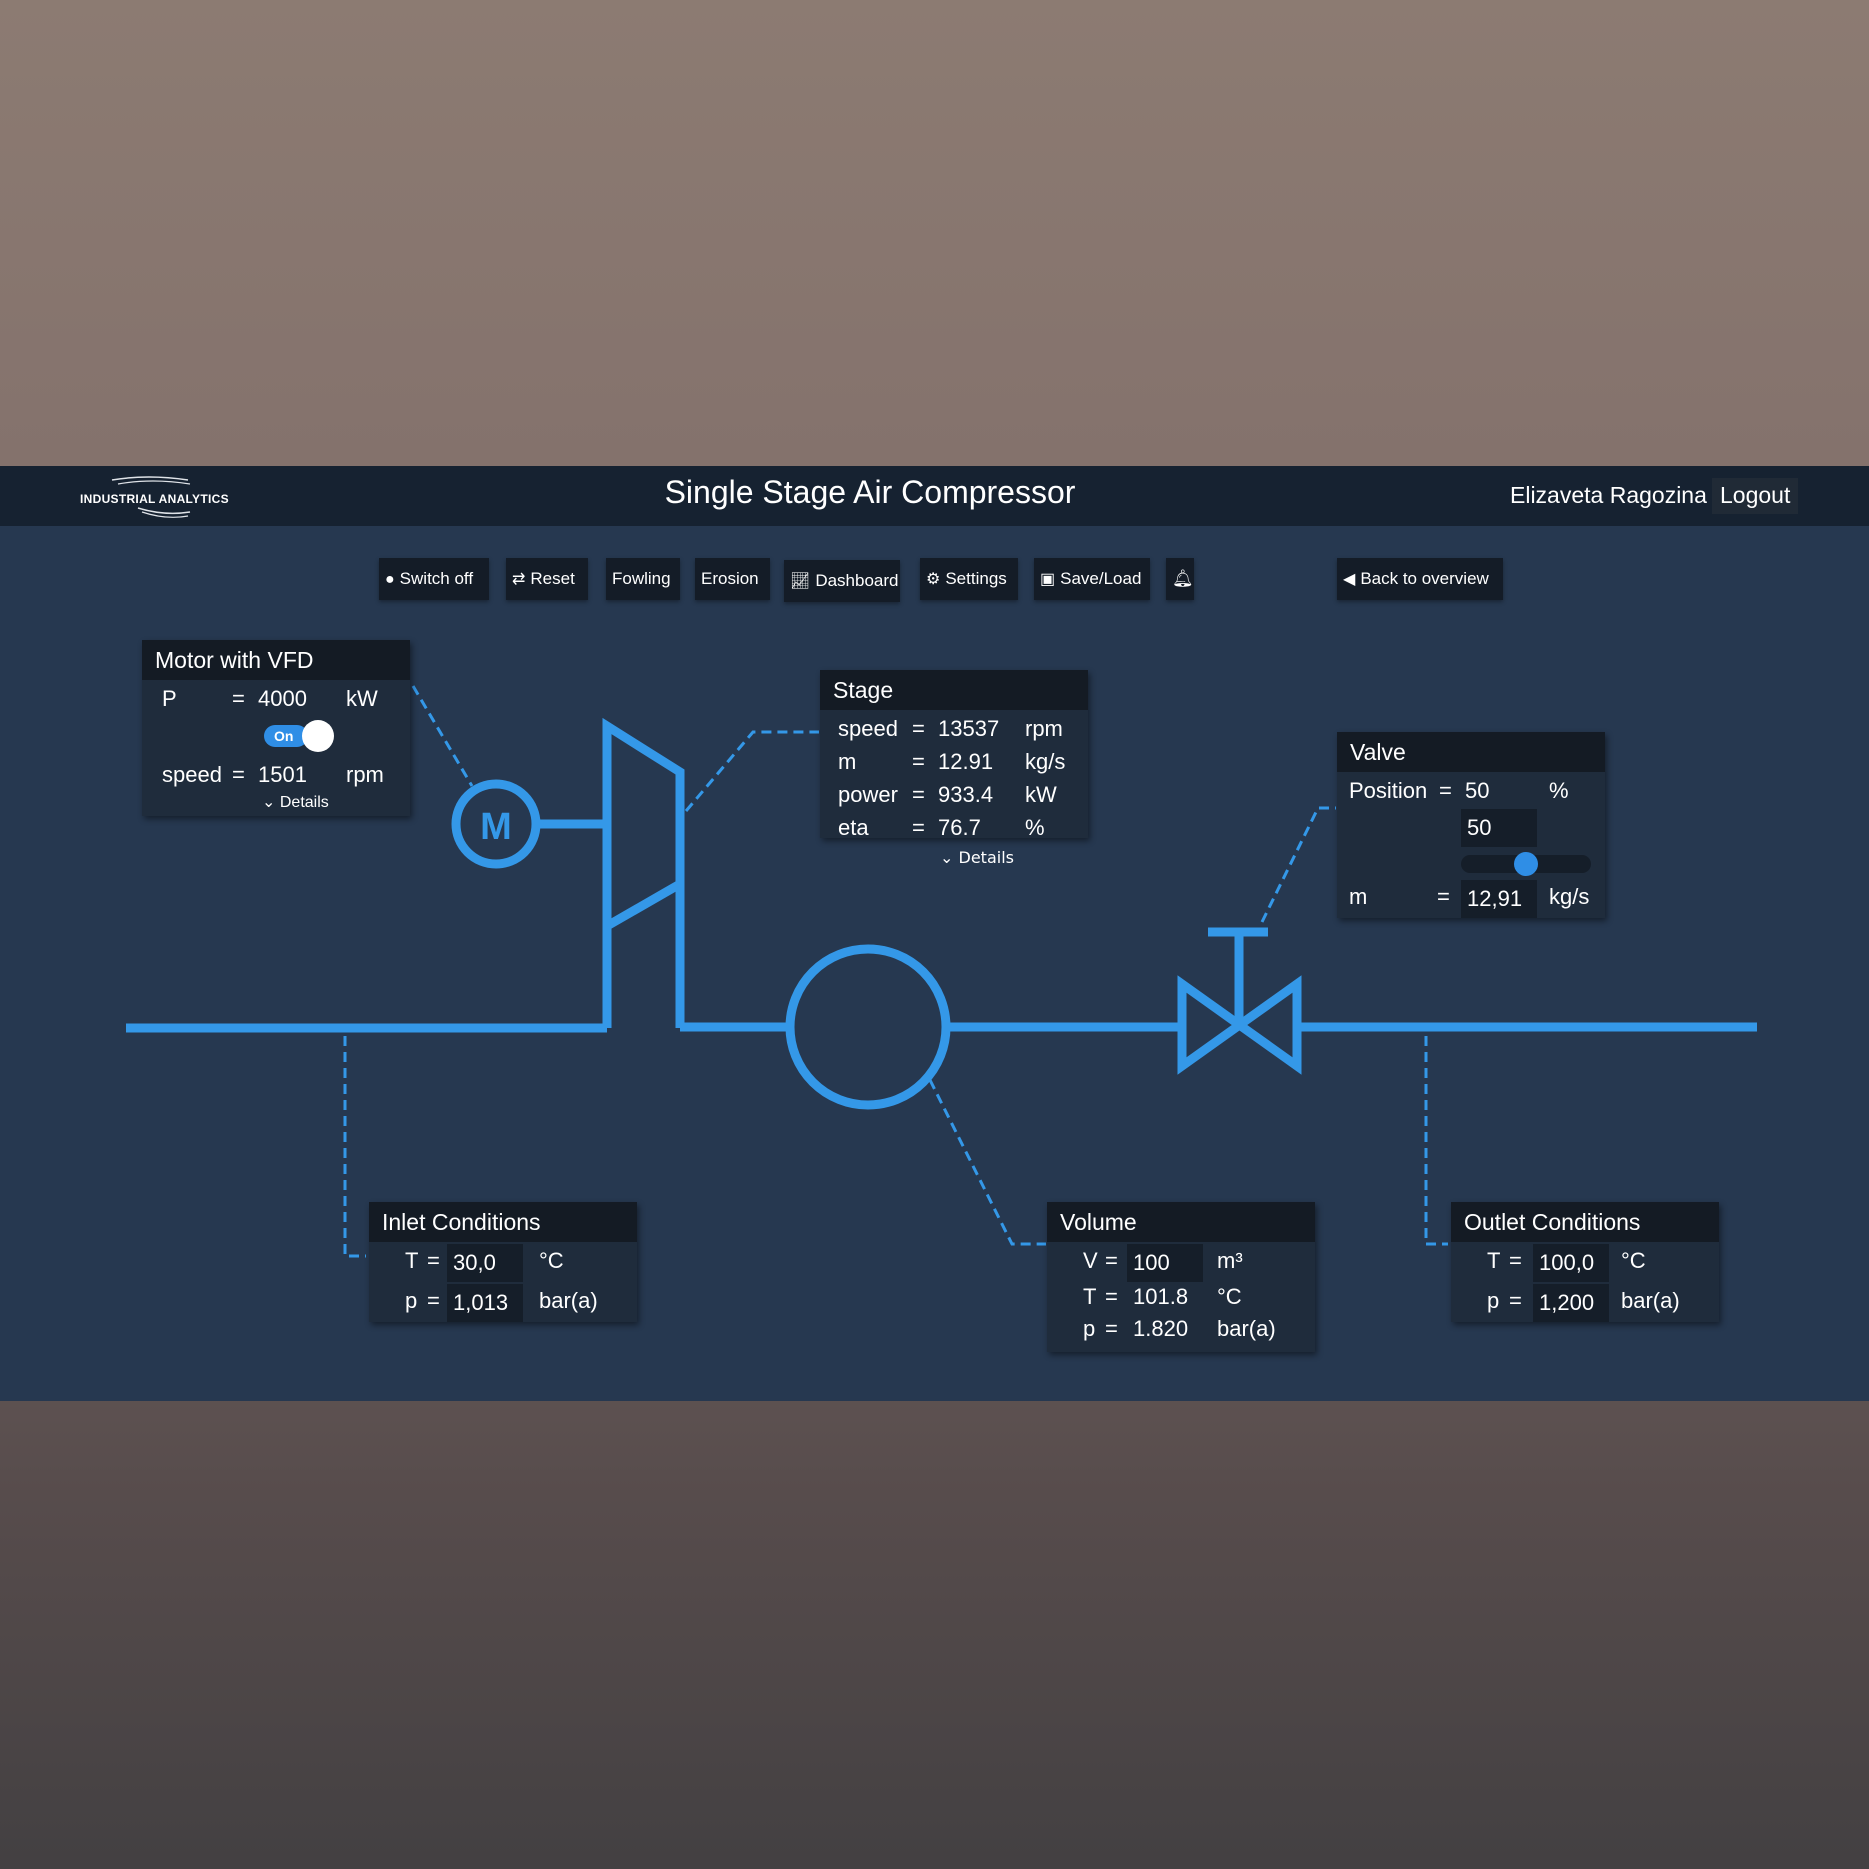 The height and width of the screenshot is (1869, 1869). What do you see at coordinates (987, 1162) in the screenshot?
I see `volume-leader-line` at bounding box center [987, 1162].